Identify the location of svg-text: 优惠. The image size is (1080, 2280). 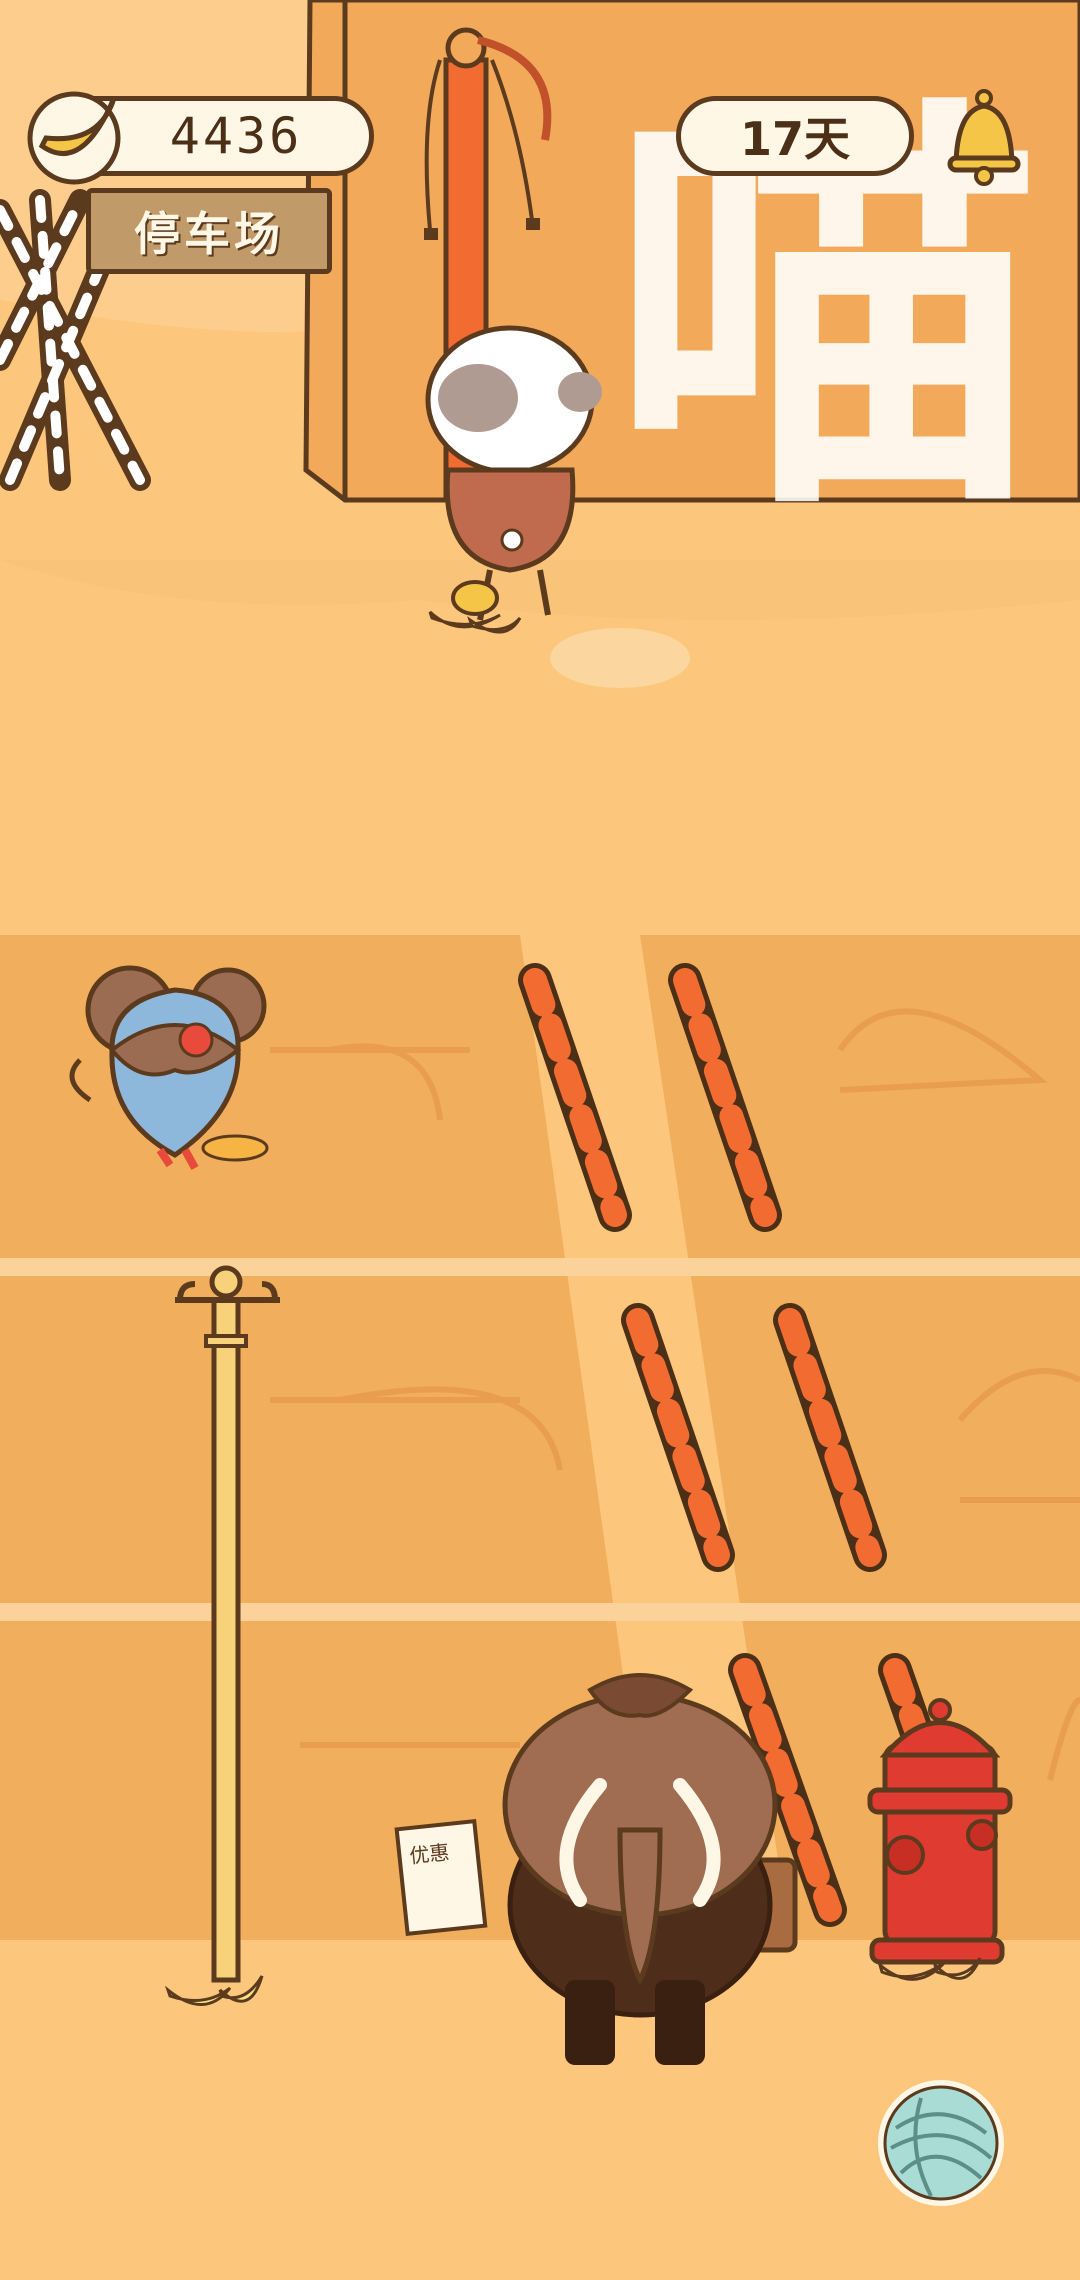
(429, 1854).